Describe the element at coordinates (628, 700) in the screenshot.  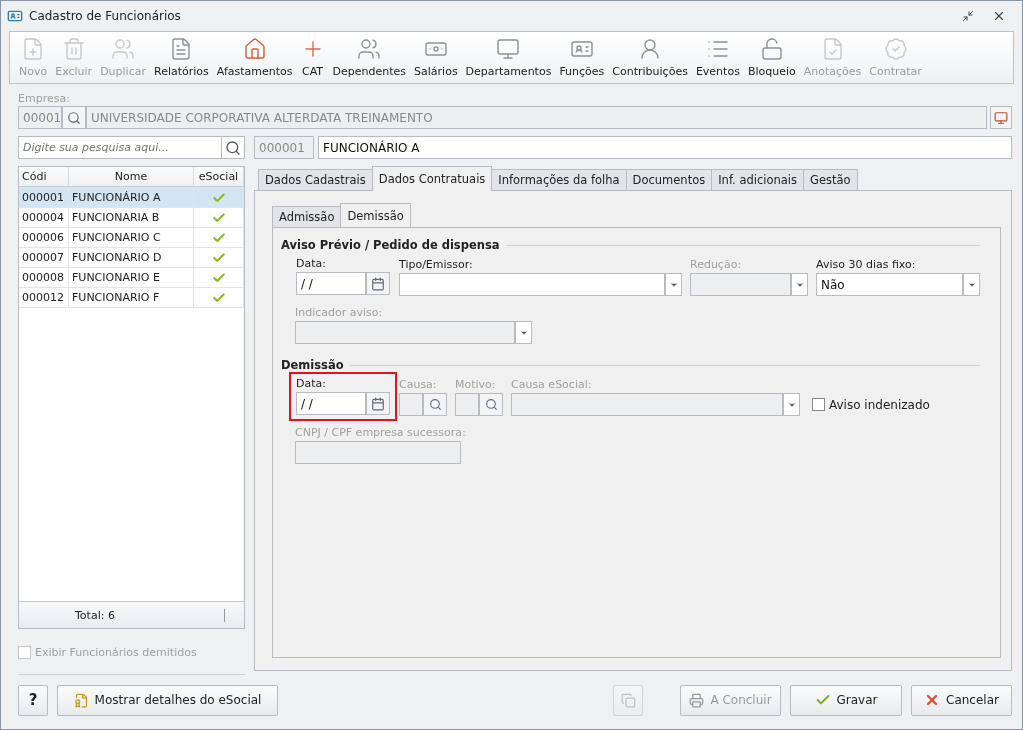
I see `copy-icon` at that location.